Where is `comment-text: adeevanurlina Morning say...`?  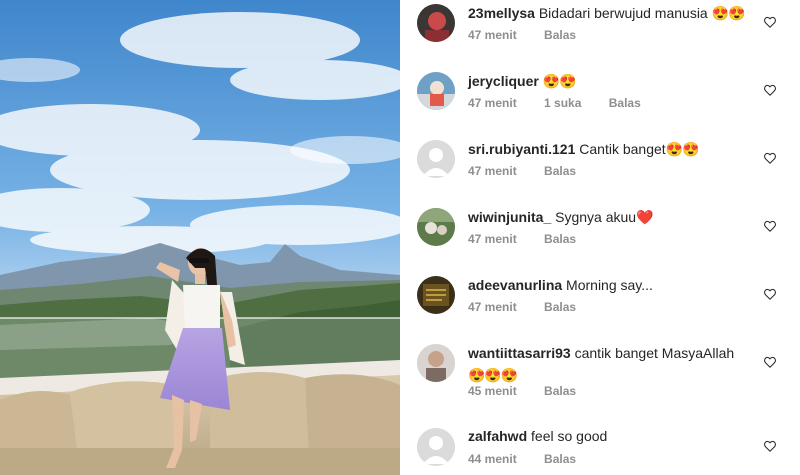 comment-text: adeevanurlina Morning say... is located at coordinates (613, 285).